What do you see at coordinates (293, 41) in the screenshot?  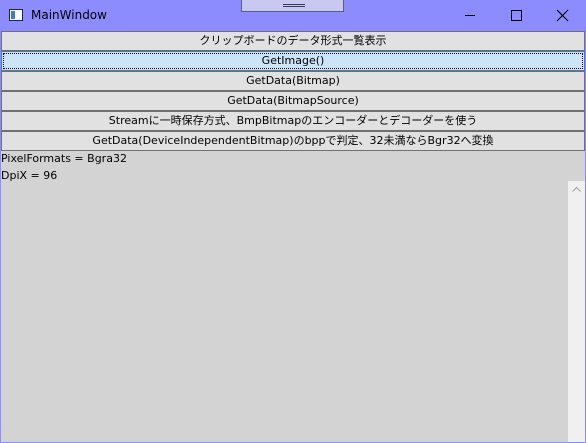 I see `list-clipboard-formats-button: クリップボードのデータ形式一覧表示` at bounding box center [293, 41].